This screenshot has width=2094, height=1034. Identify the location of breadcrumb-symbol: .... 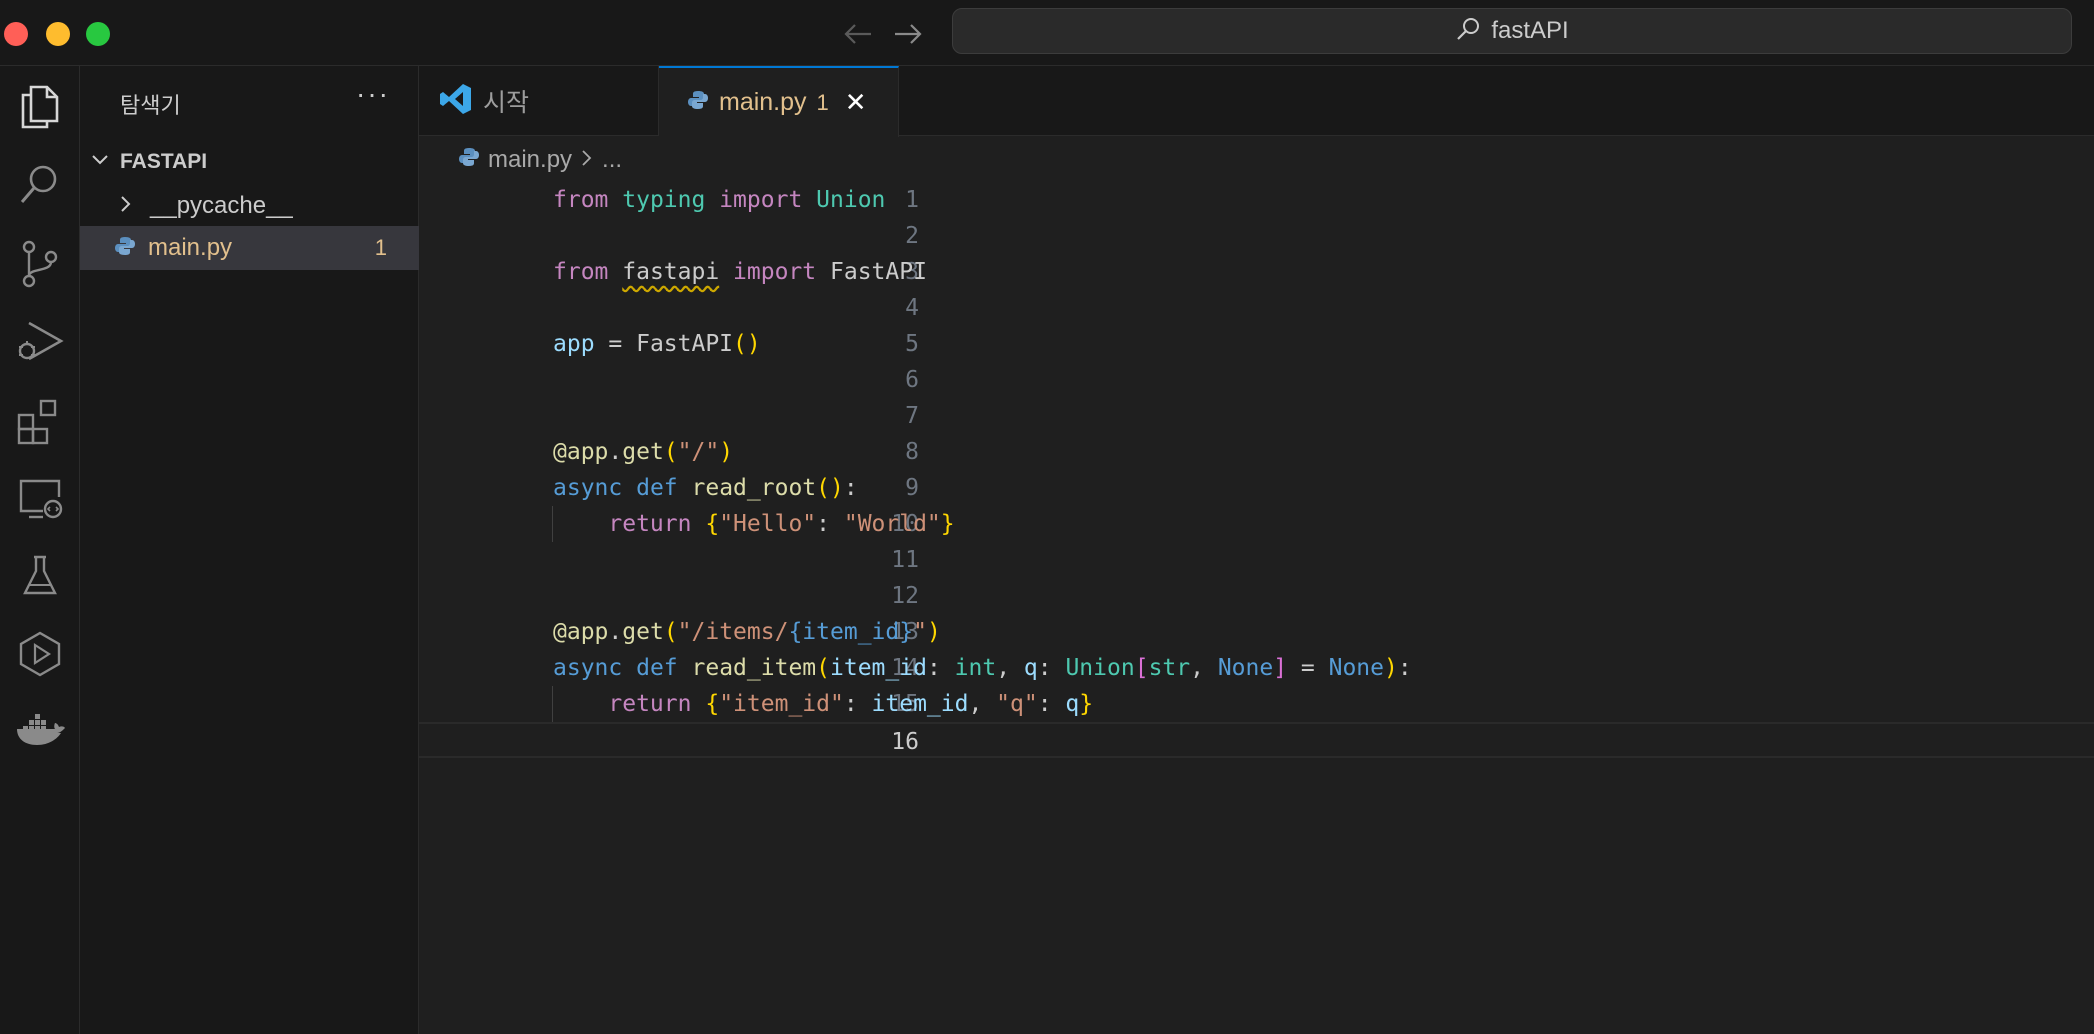
(612, 160).